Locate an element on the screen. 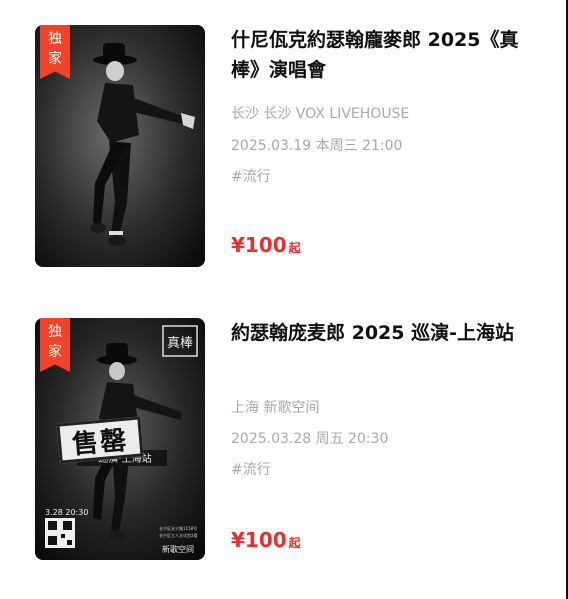 The width and height of the screenshot is (568, 599). show-datetime: 2025.03.19 本周三 21:00 is located at coordinates (317, 146).